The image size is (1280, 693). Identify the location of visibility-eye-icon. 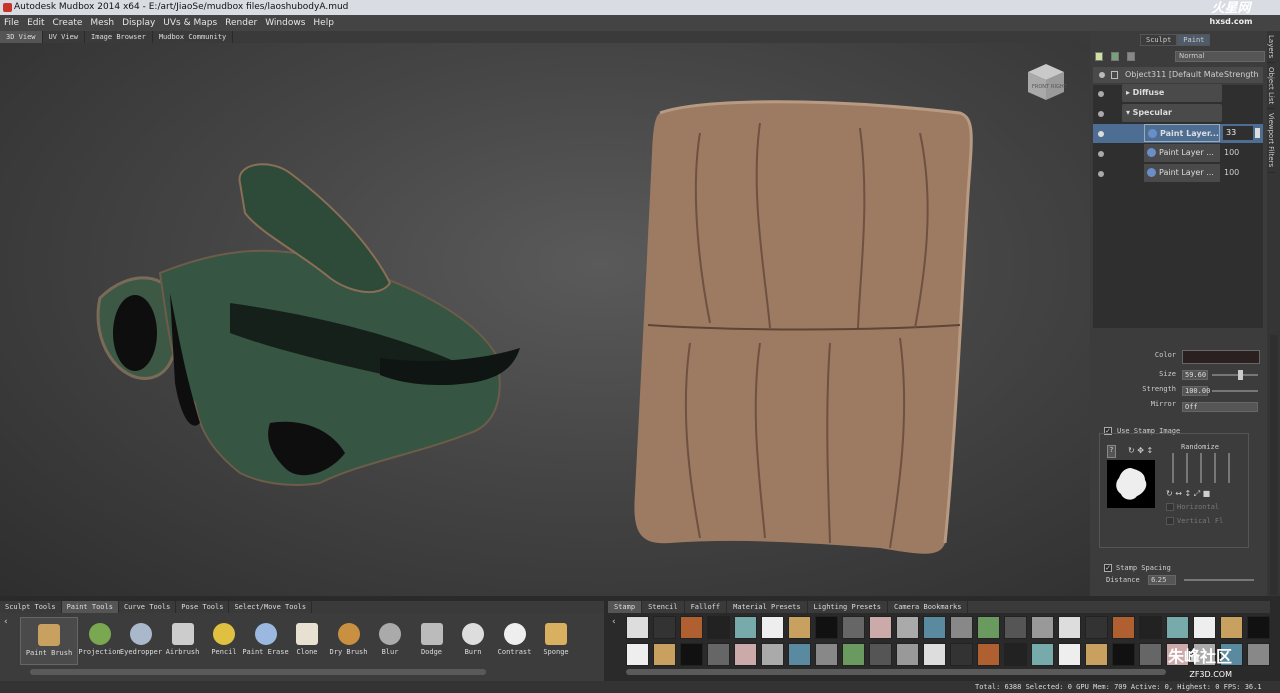
(1102, 75).